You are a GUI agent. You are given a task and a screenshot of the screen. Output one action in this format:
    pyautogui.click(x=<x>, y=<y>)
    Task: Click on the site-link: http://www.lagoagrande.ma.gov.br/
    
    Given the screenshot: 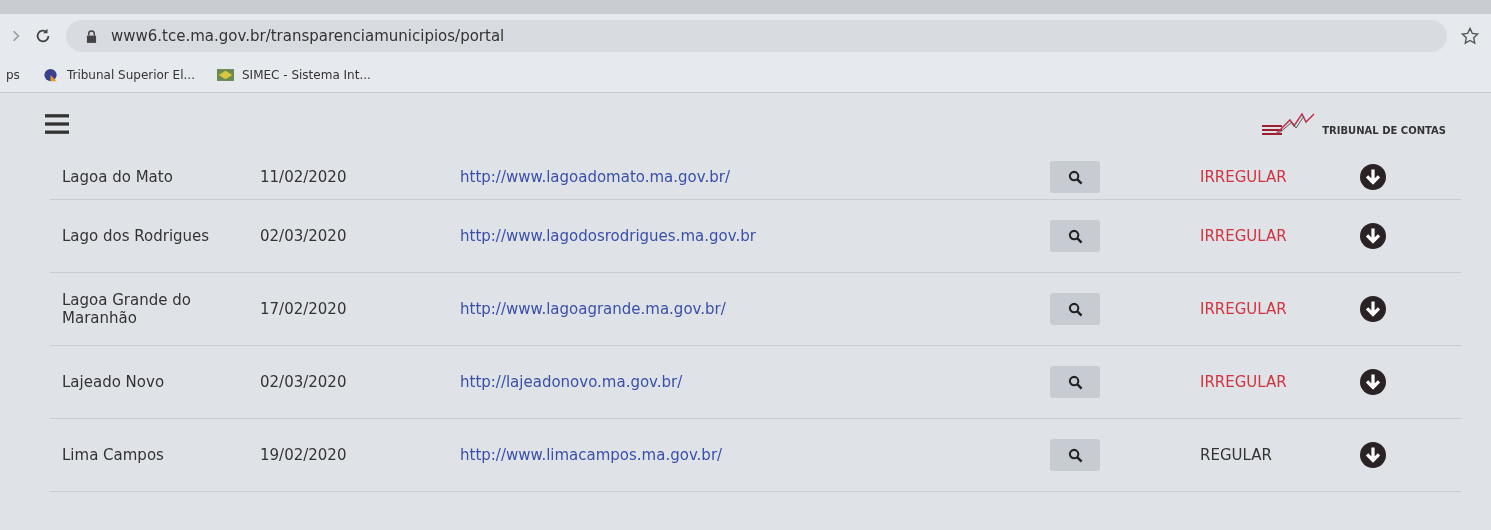 What is the action you would take?
    pyautogui.click(x=593, y=309)
    